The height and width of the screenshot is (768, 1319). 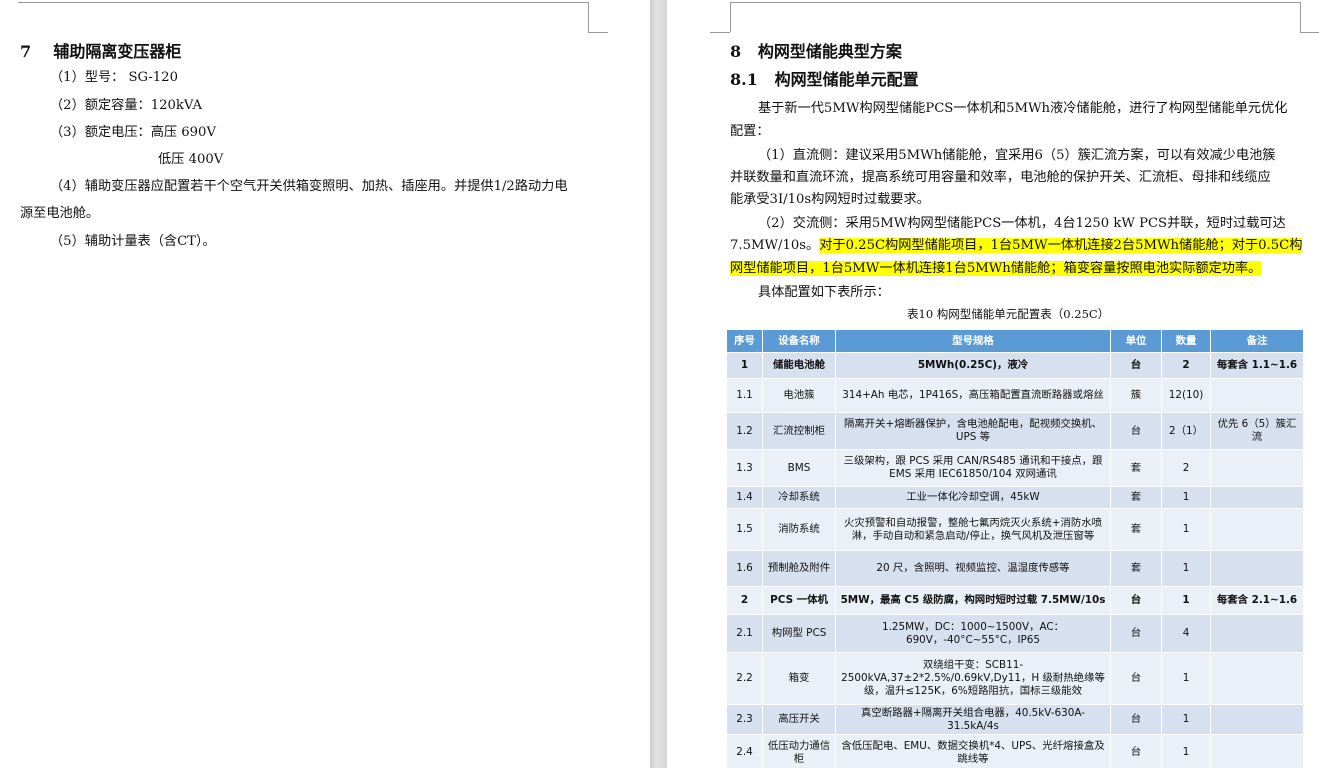 I want to click on cell-index: 2.4, so click(x=744, y=751).